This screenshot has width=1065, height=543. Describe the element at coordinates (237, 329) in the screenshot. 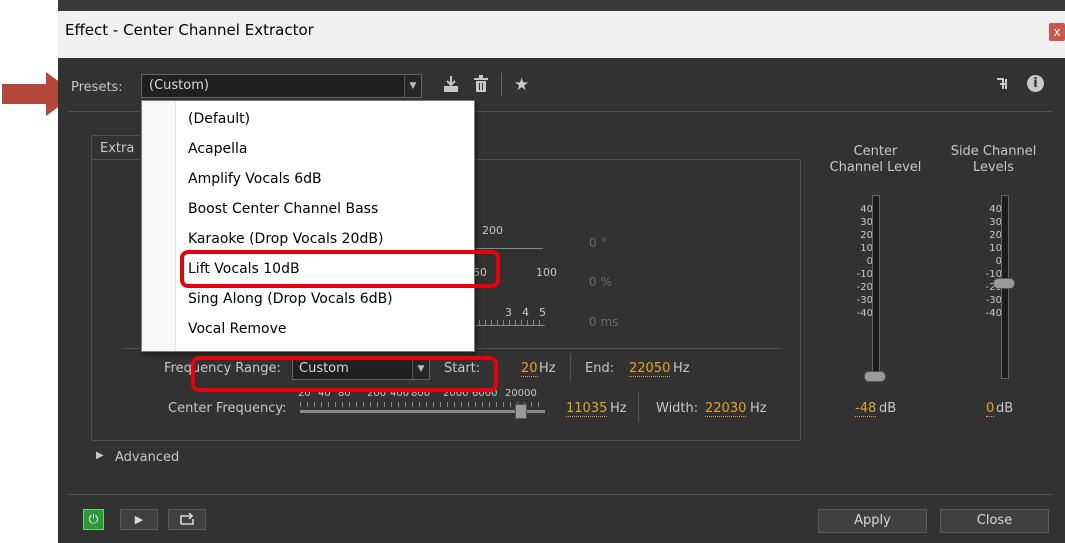

I see `preset-vocal-remove: Vocal Remove` at that location.